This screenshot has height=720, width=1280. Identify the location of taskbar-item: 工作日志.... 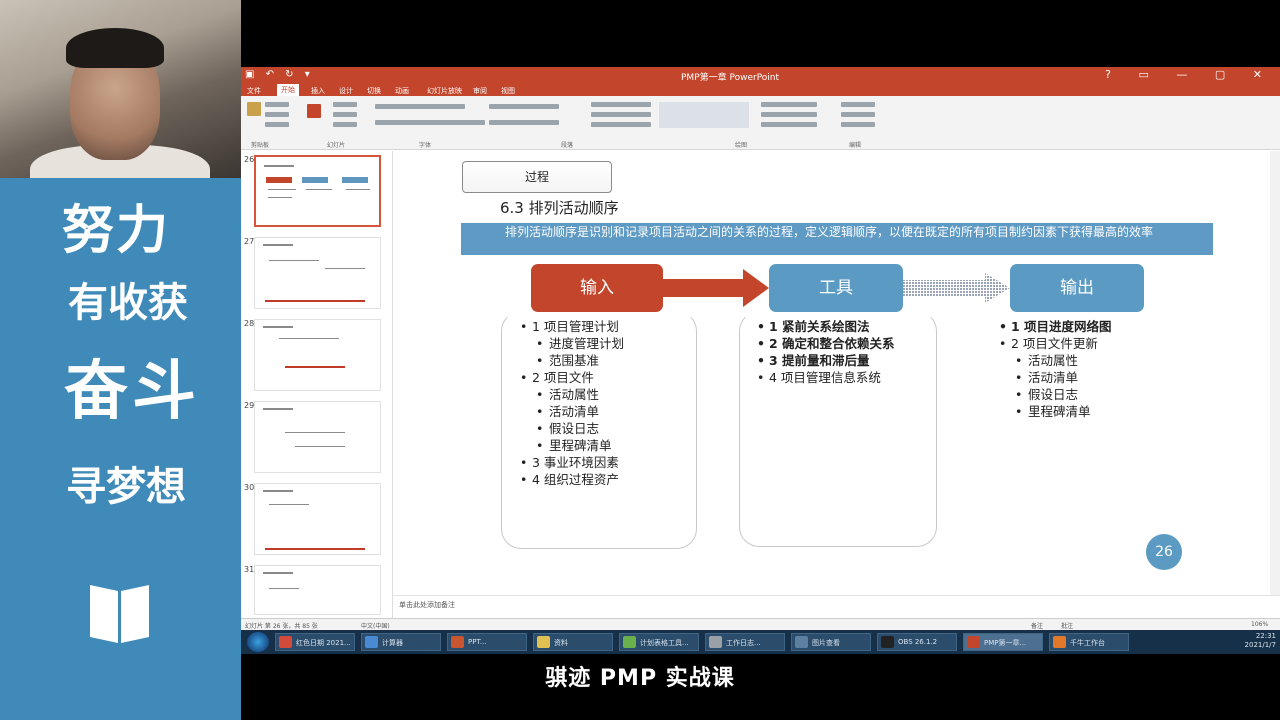
(745, 642).